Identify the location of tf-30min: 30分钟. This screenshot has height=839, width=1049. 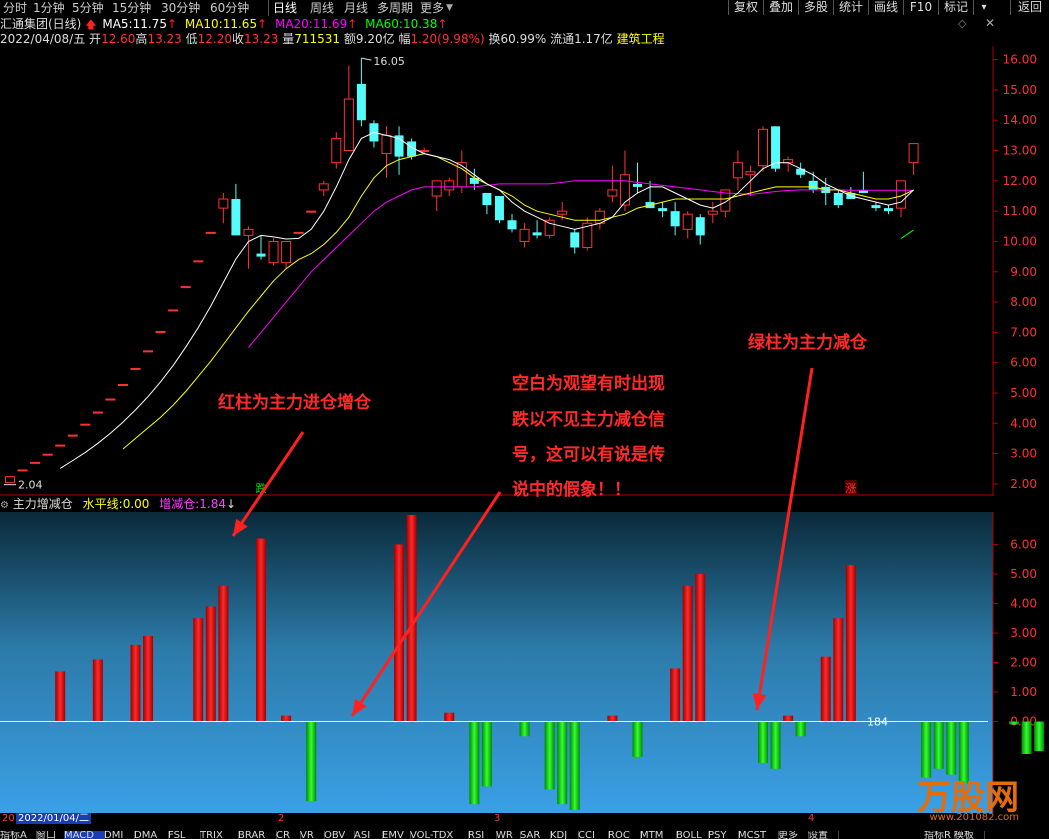
(180, 8).